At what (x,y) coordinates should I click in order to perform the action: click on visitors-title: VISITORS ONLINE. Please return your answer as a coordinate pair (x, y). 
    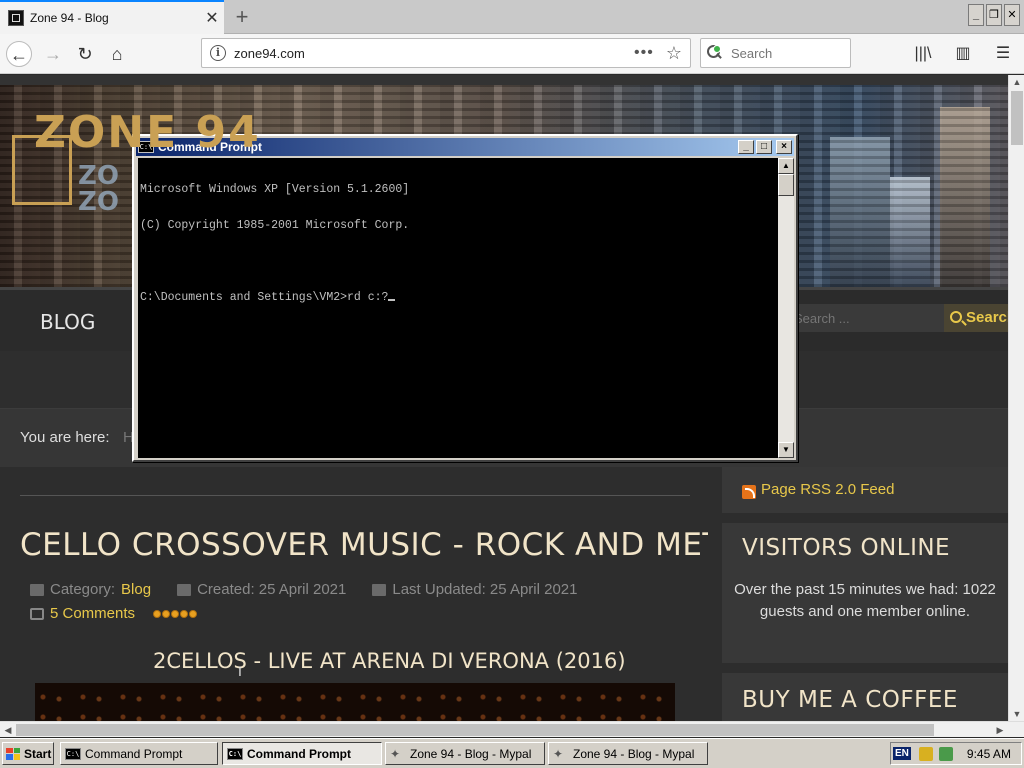
    Looking at the image, I should click on (846, 548).